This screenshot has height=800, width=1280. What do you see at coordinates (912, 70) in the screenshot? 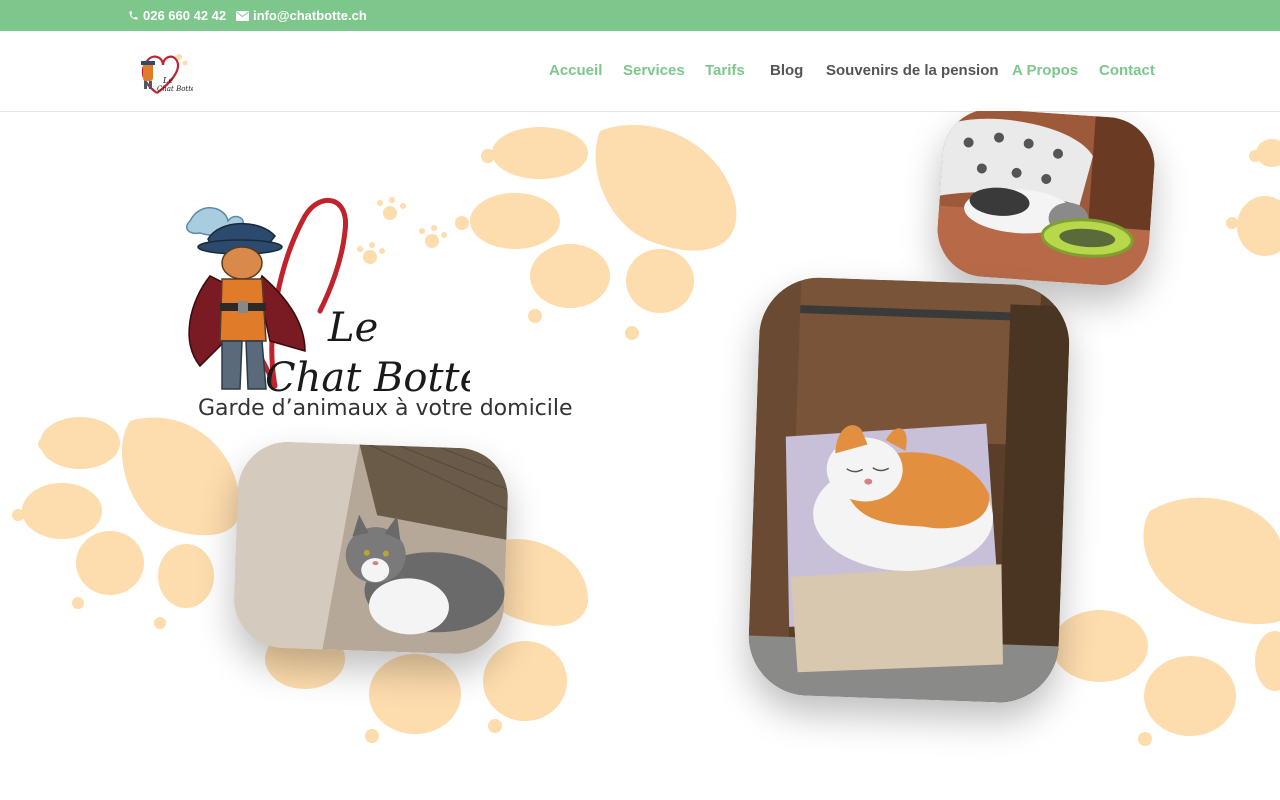
I see `nav-souvenirs: Souvenirs de la pension` at bounding box center [912, 70].